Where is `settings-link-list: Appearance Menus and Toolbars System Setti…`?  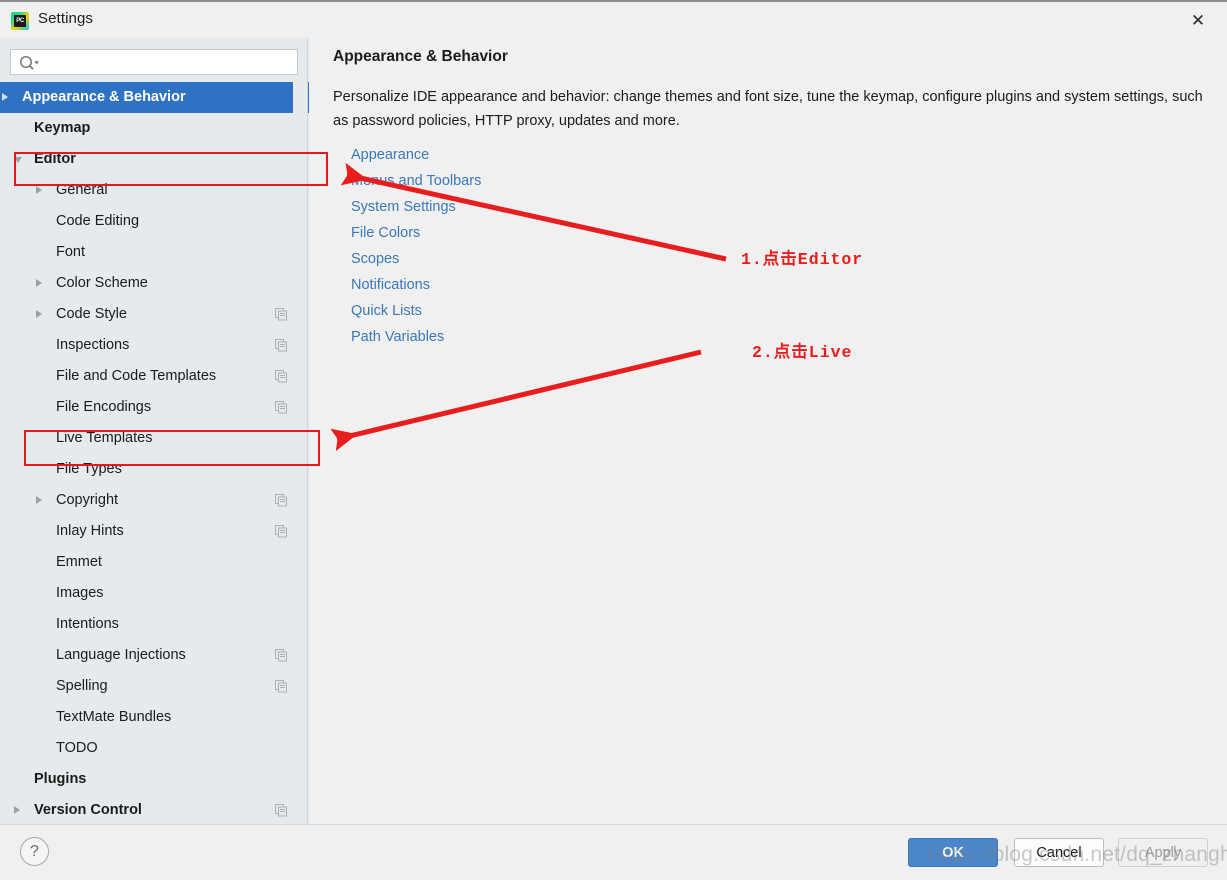
settings-link-list: Appearance Menus and Toolbars System Setti… is located at coordinates (416, 246).